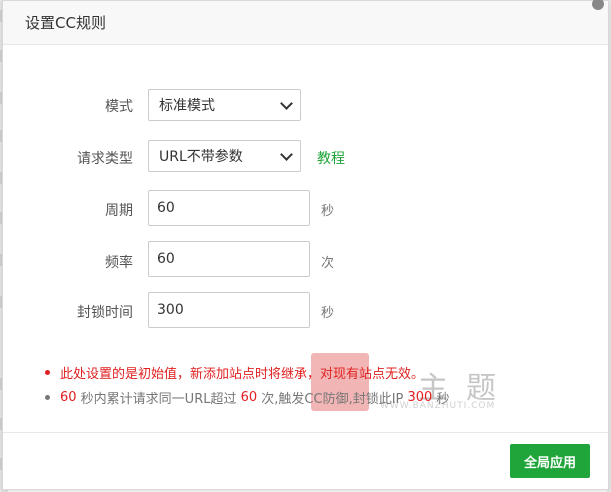 The height and width of the screenshot is (492, 611). What do you see at coordinates (332, 399) in the screenshot?
I see `note-text: 次,触发CC防御,封锁此IP` at bounding box center [332, 399].